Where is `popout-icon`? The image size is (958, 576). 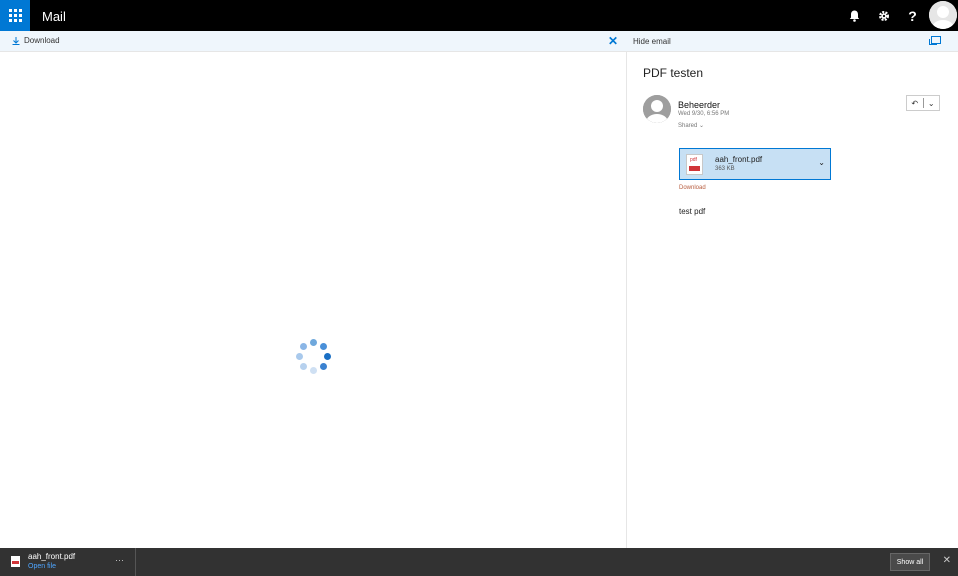
popout-icon is located at coordinates (935, 40).